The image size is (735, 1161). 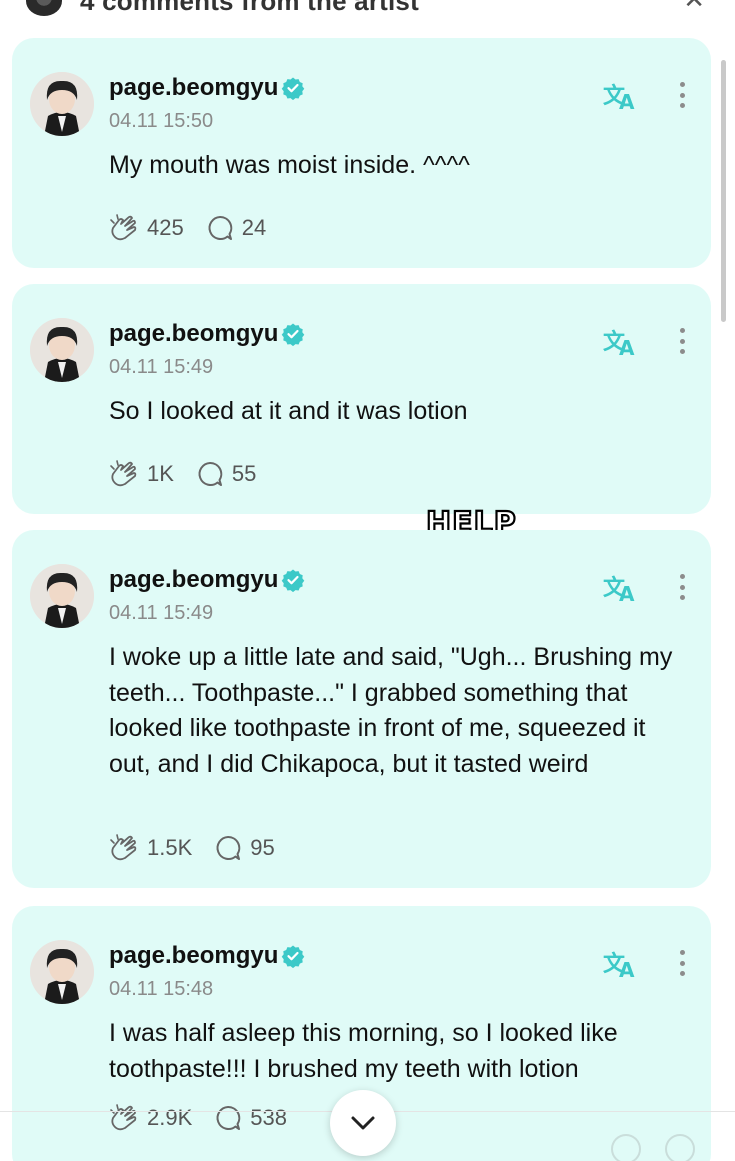 I want to click on artist-mini-avatar, so click(x=44, y=8).